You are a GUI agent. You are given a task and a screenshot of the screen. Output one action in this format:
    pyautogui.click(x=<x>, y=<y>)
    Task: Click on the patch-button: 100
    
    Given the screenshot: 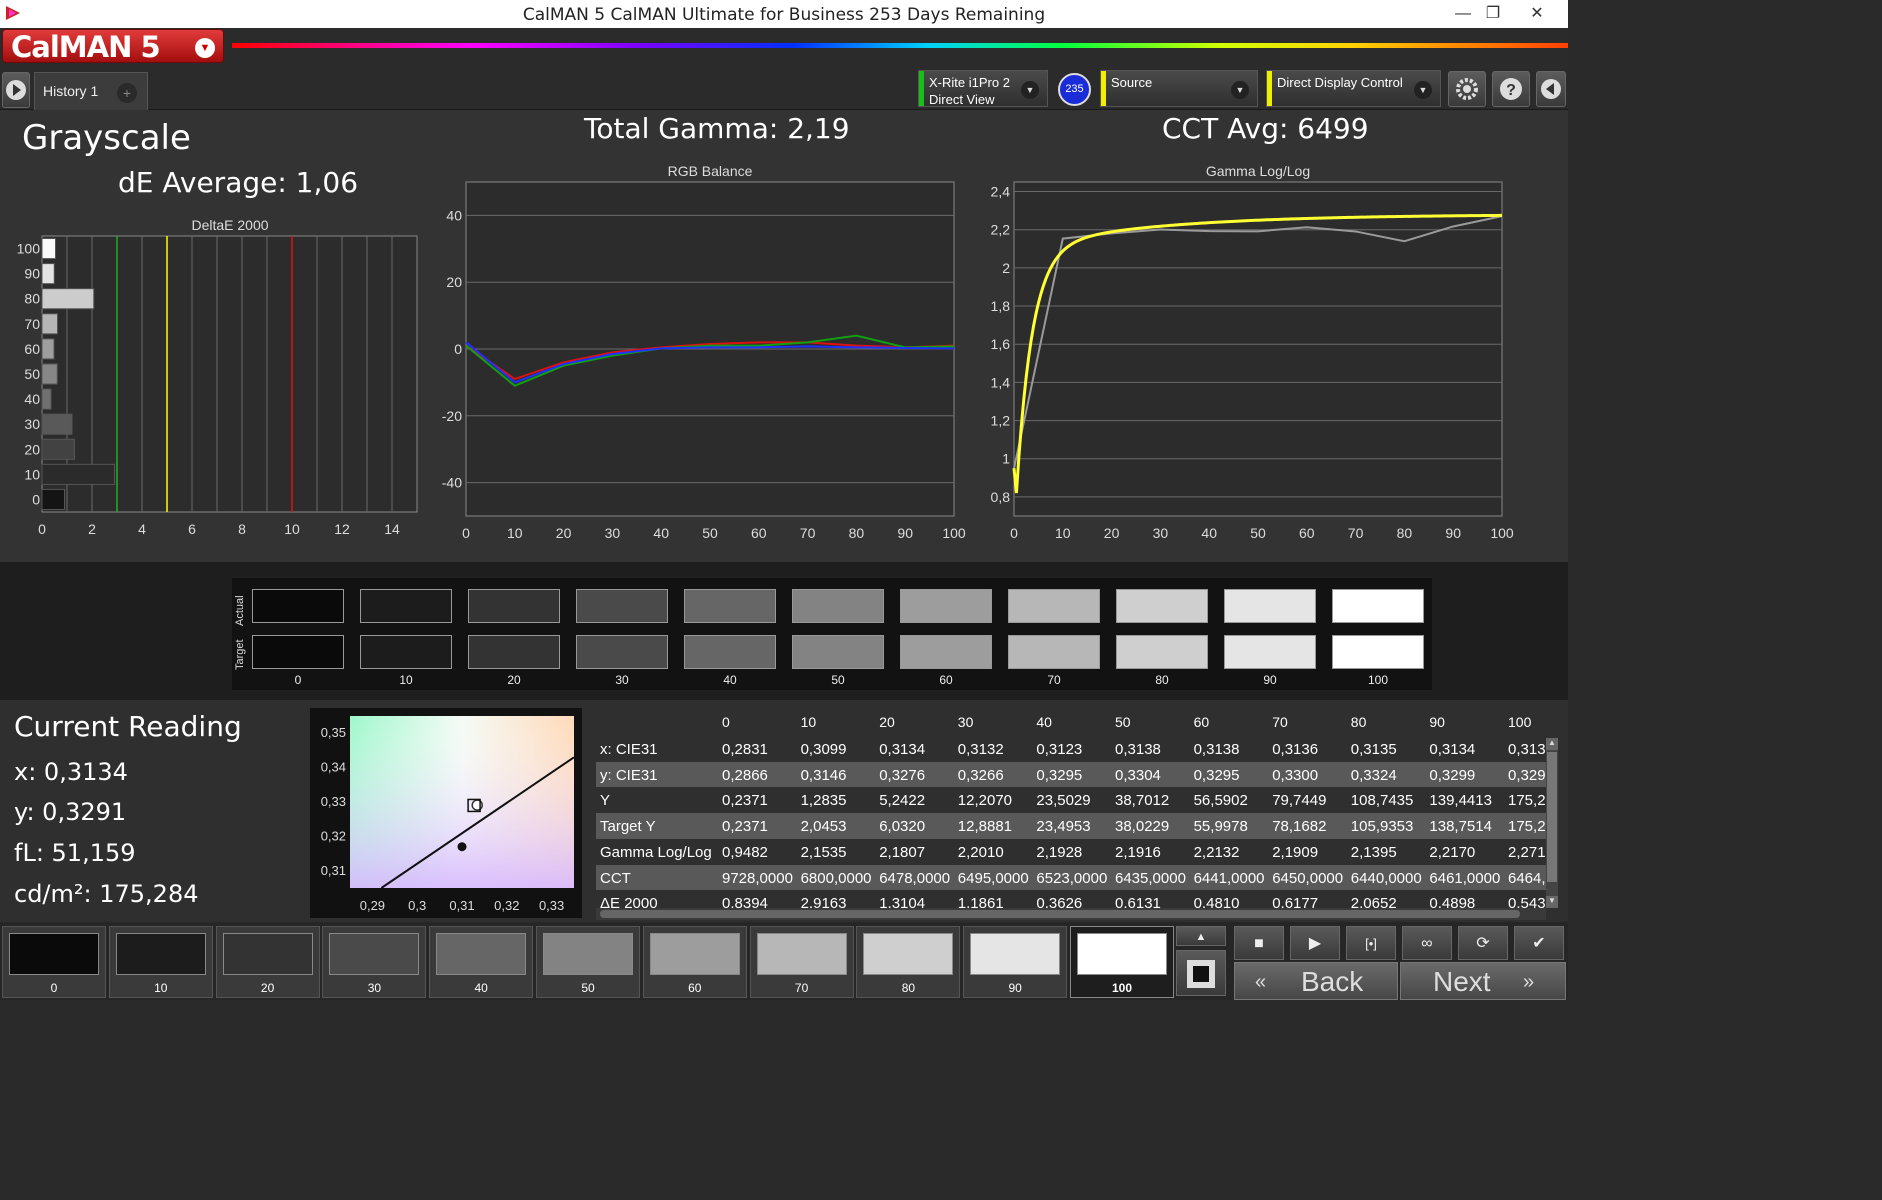 What is the action you would take?
    pyautogui.click(x=1122, y=962)
    